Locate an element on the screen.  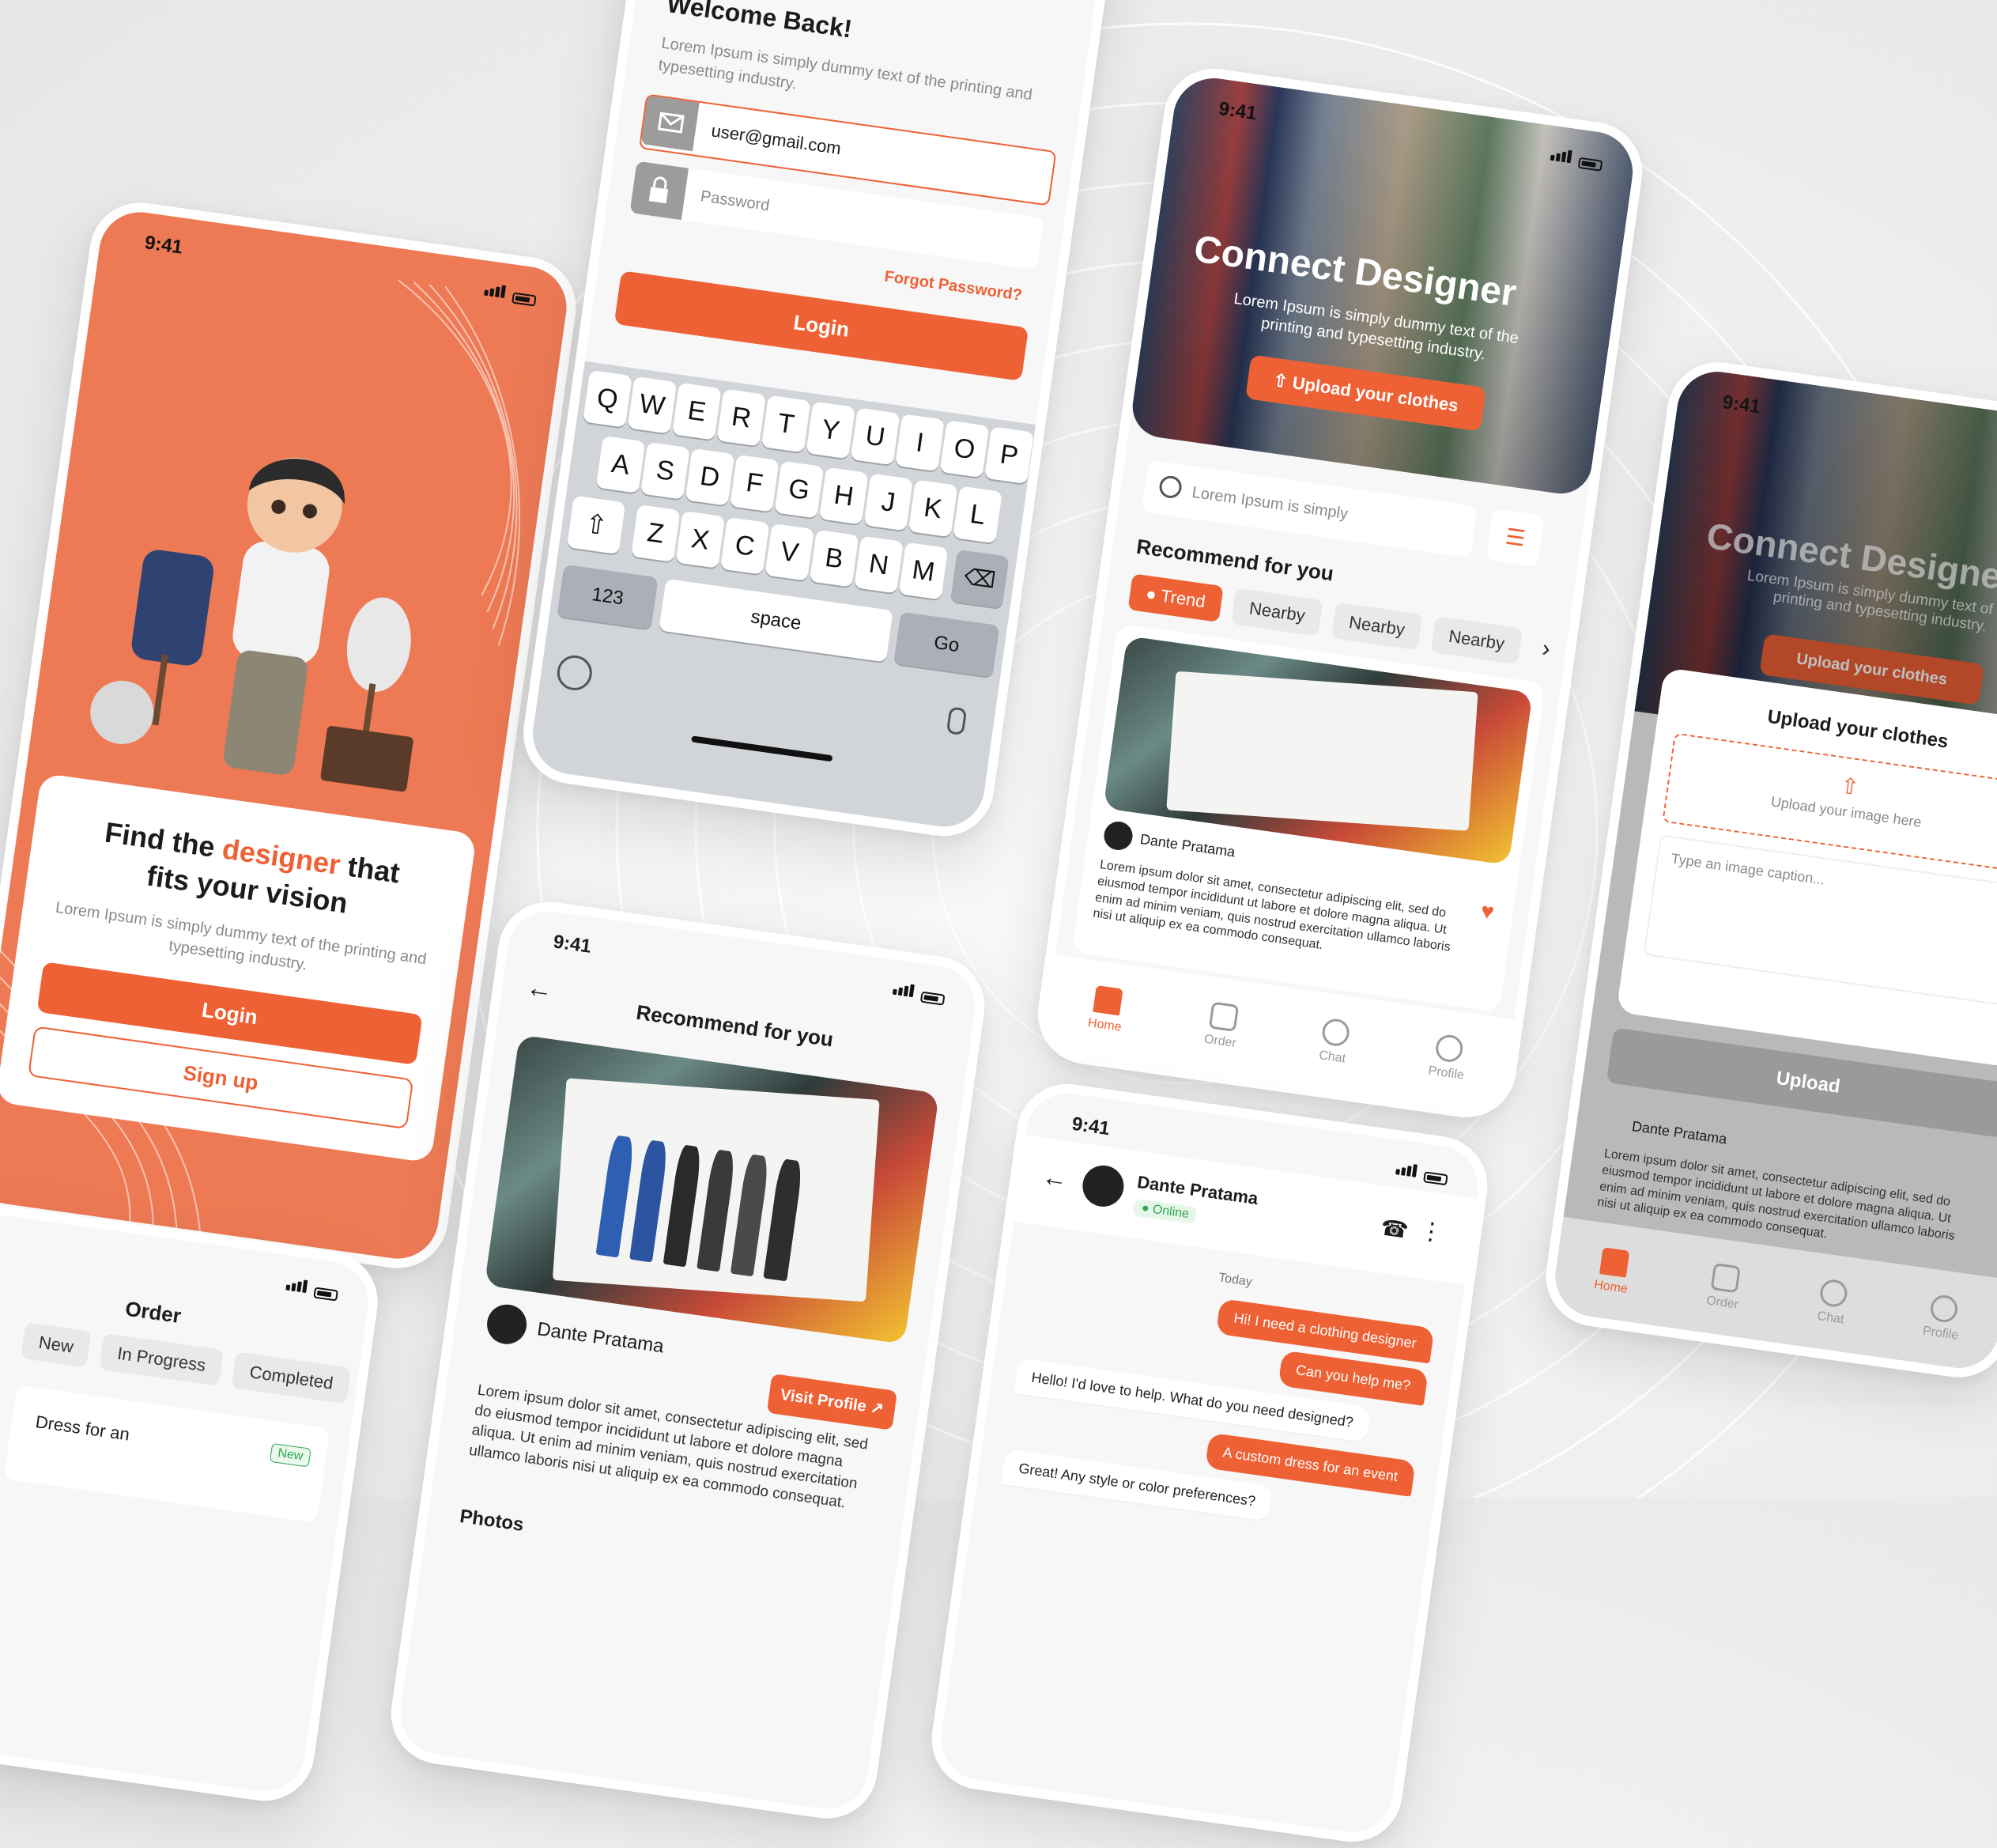
key-w: W is located at coordinates (652, 405).